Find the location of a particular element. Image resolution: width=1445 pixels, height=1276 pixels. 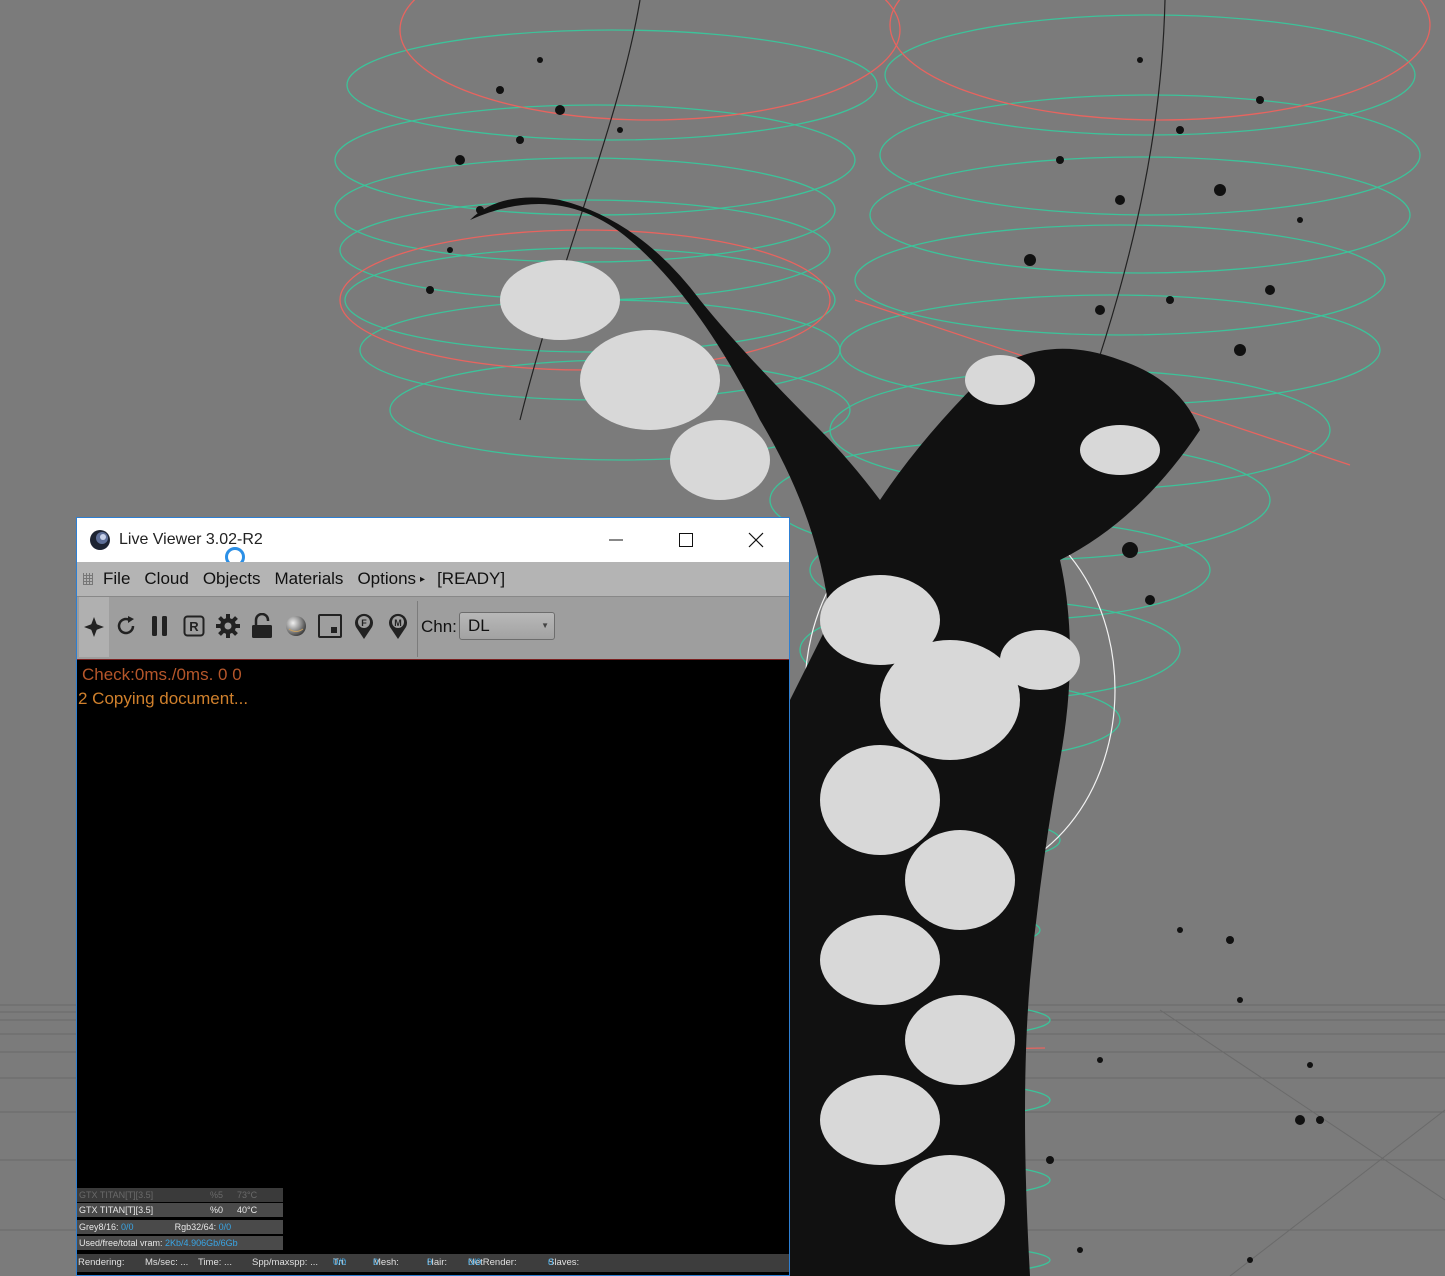

refresh-button is located at coordinates (126, 626).